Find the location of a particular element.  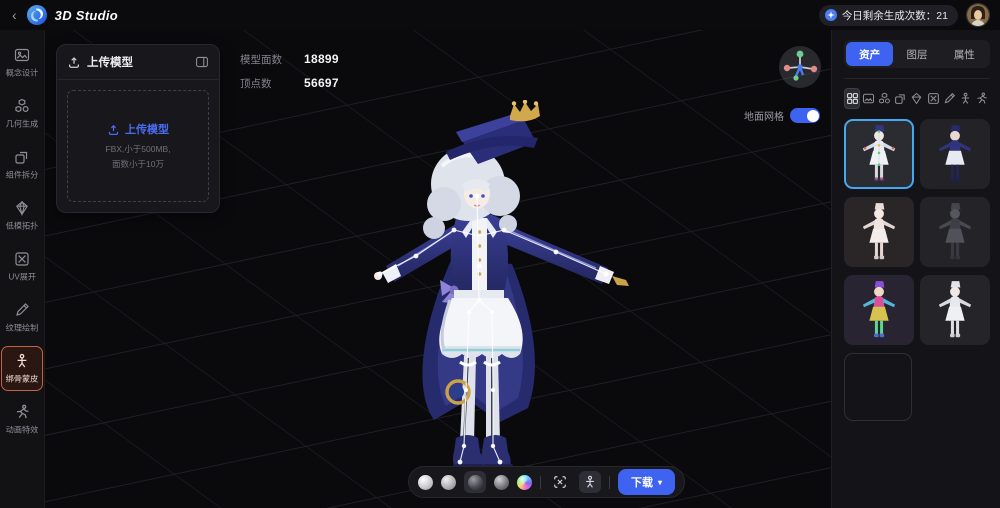

orientation-gizmo is located at coordinates (800, 67).